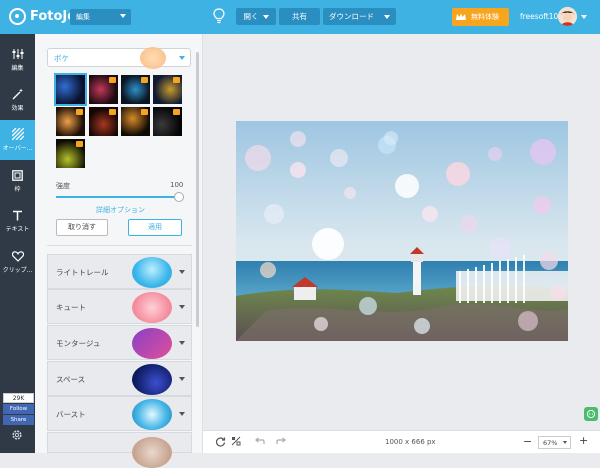 The image size is (600, 468). What do you see at coordinates (100, 17) in the screenshot?
I see `mode-select: 編集` at bounding box center [100, 17].